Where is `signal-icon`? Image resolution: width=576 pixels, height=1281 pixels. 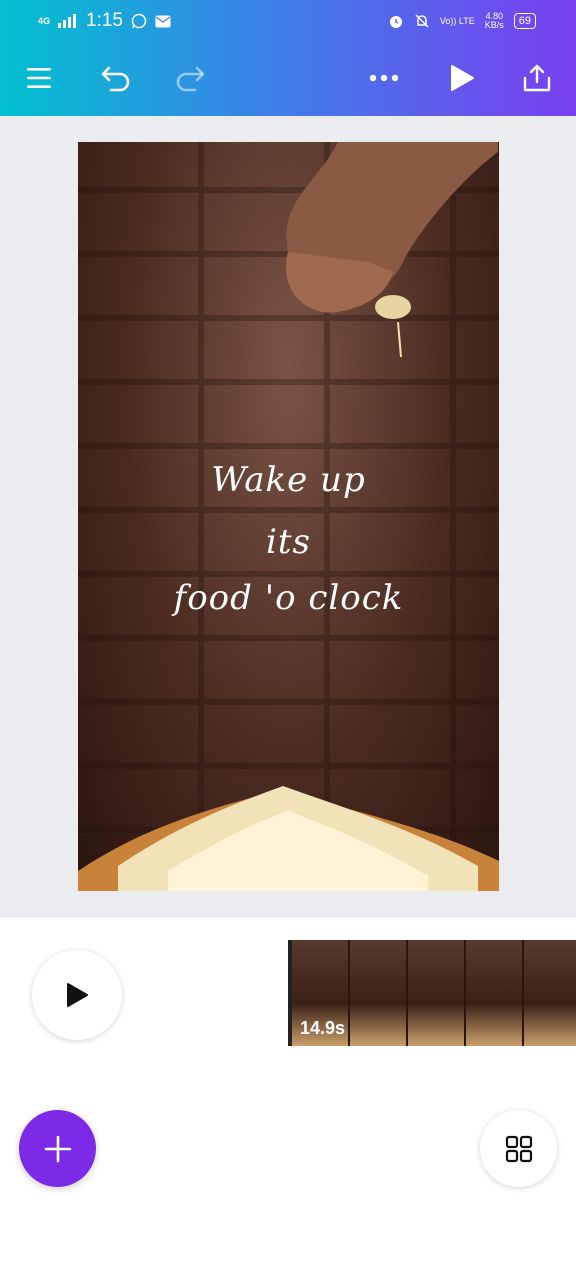 signal-icon is located at coordinates (67, 21).